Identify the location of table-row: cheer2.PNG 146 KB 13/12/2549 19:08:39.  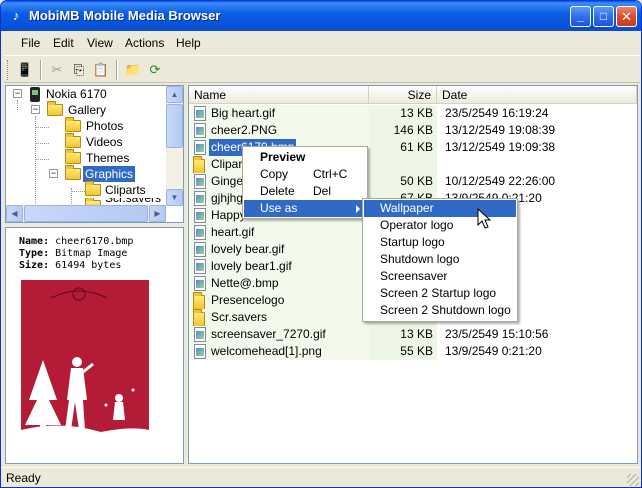
(413, 130).